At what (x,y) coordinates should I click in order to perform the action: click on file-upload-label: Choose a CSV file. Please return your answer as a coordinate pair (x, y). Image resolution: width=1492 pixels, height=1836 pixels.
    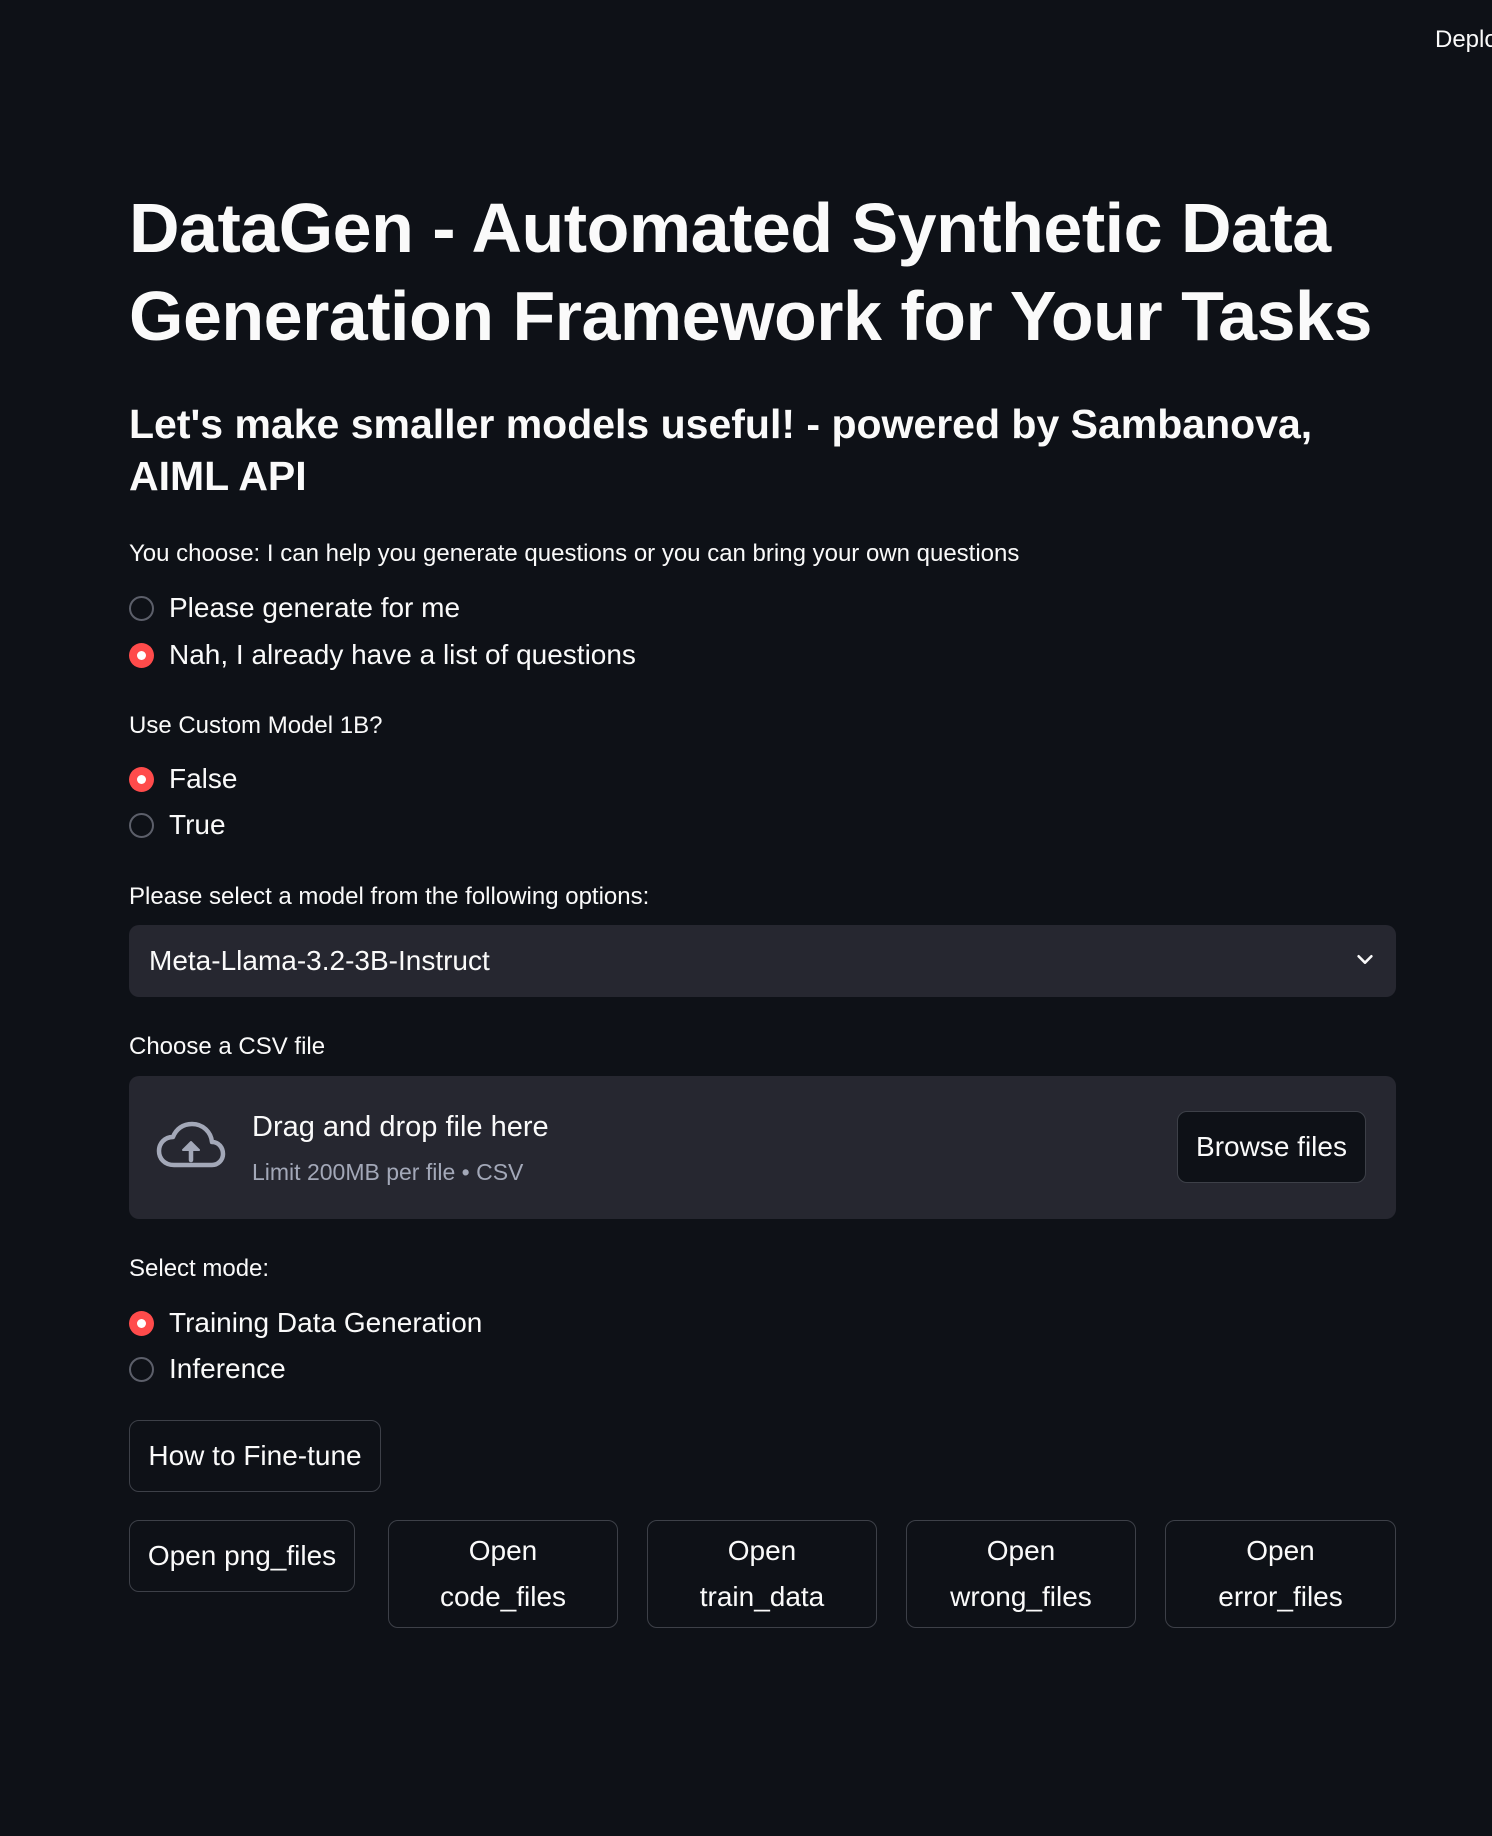
    Looking at the image, I should click on (227, 1046).